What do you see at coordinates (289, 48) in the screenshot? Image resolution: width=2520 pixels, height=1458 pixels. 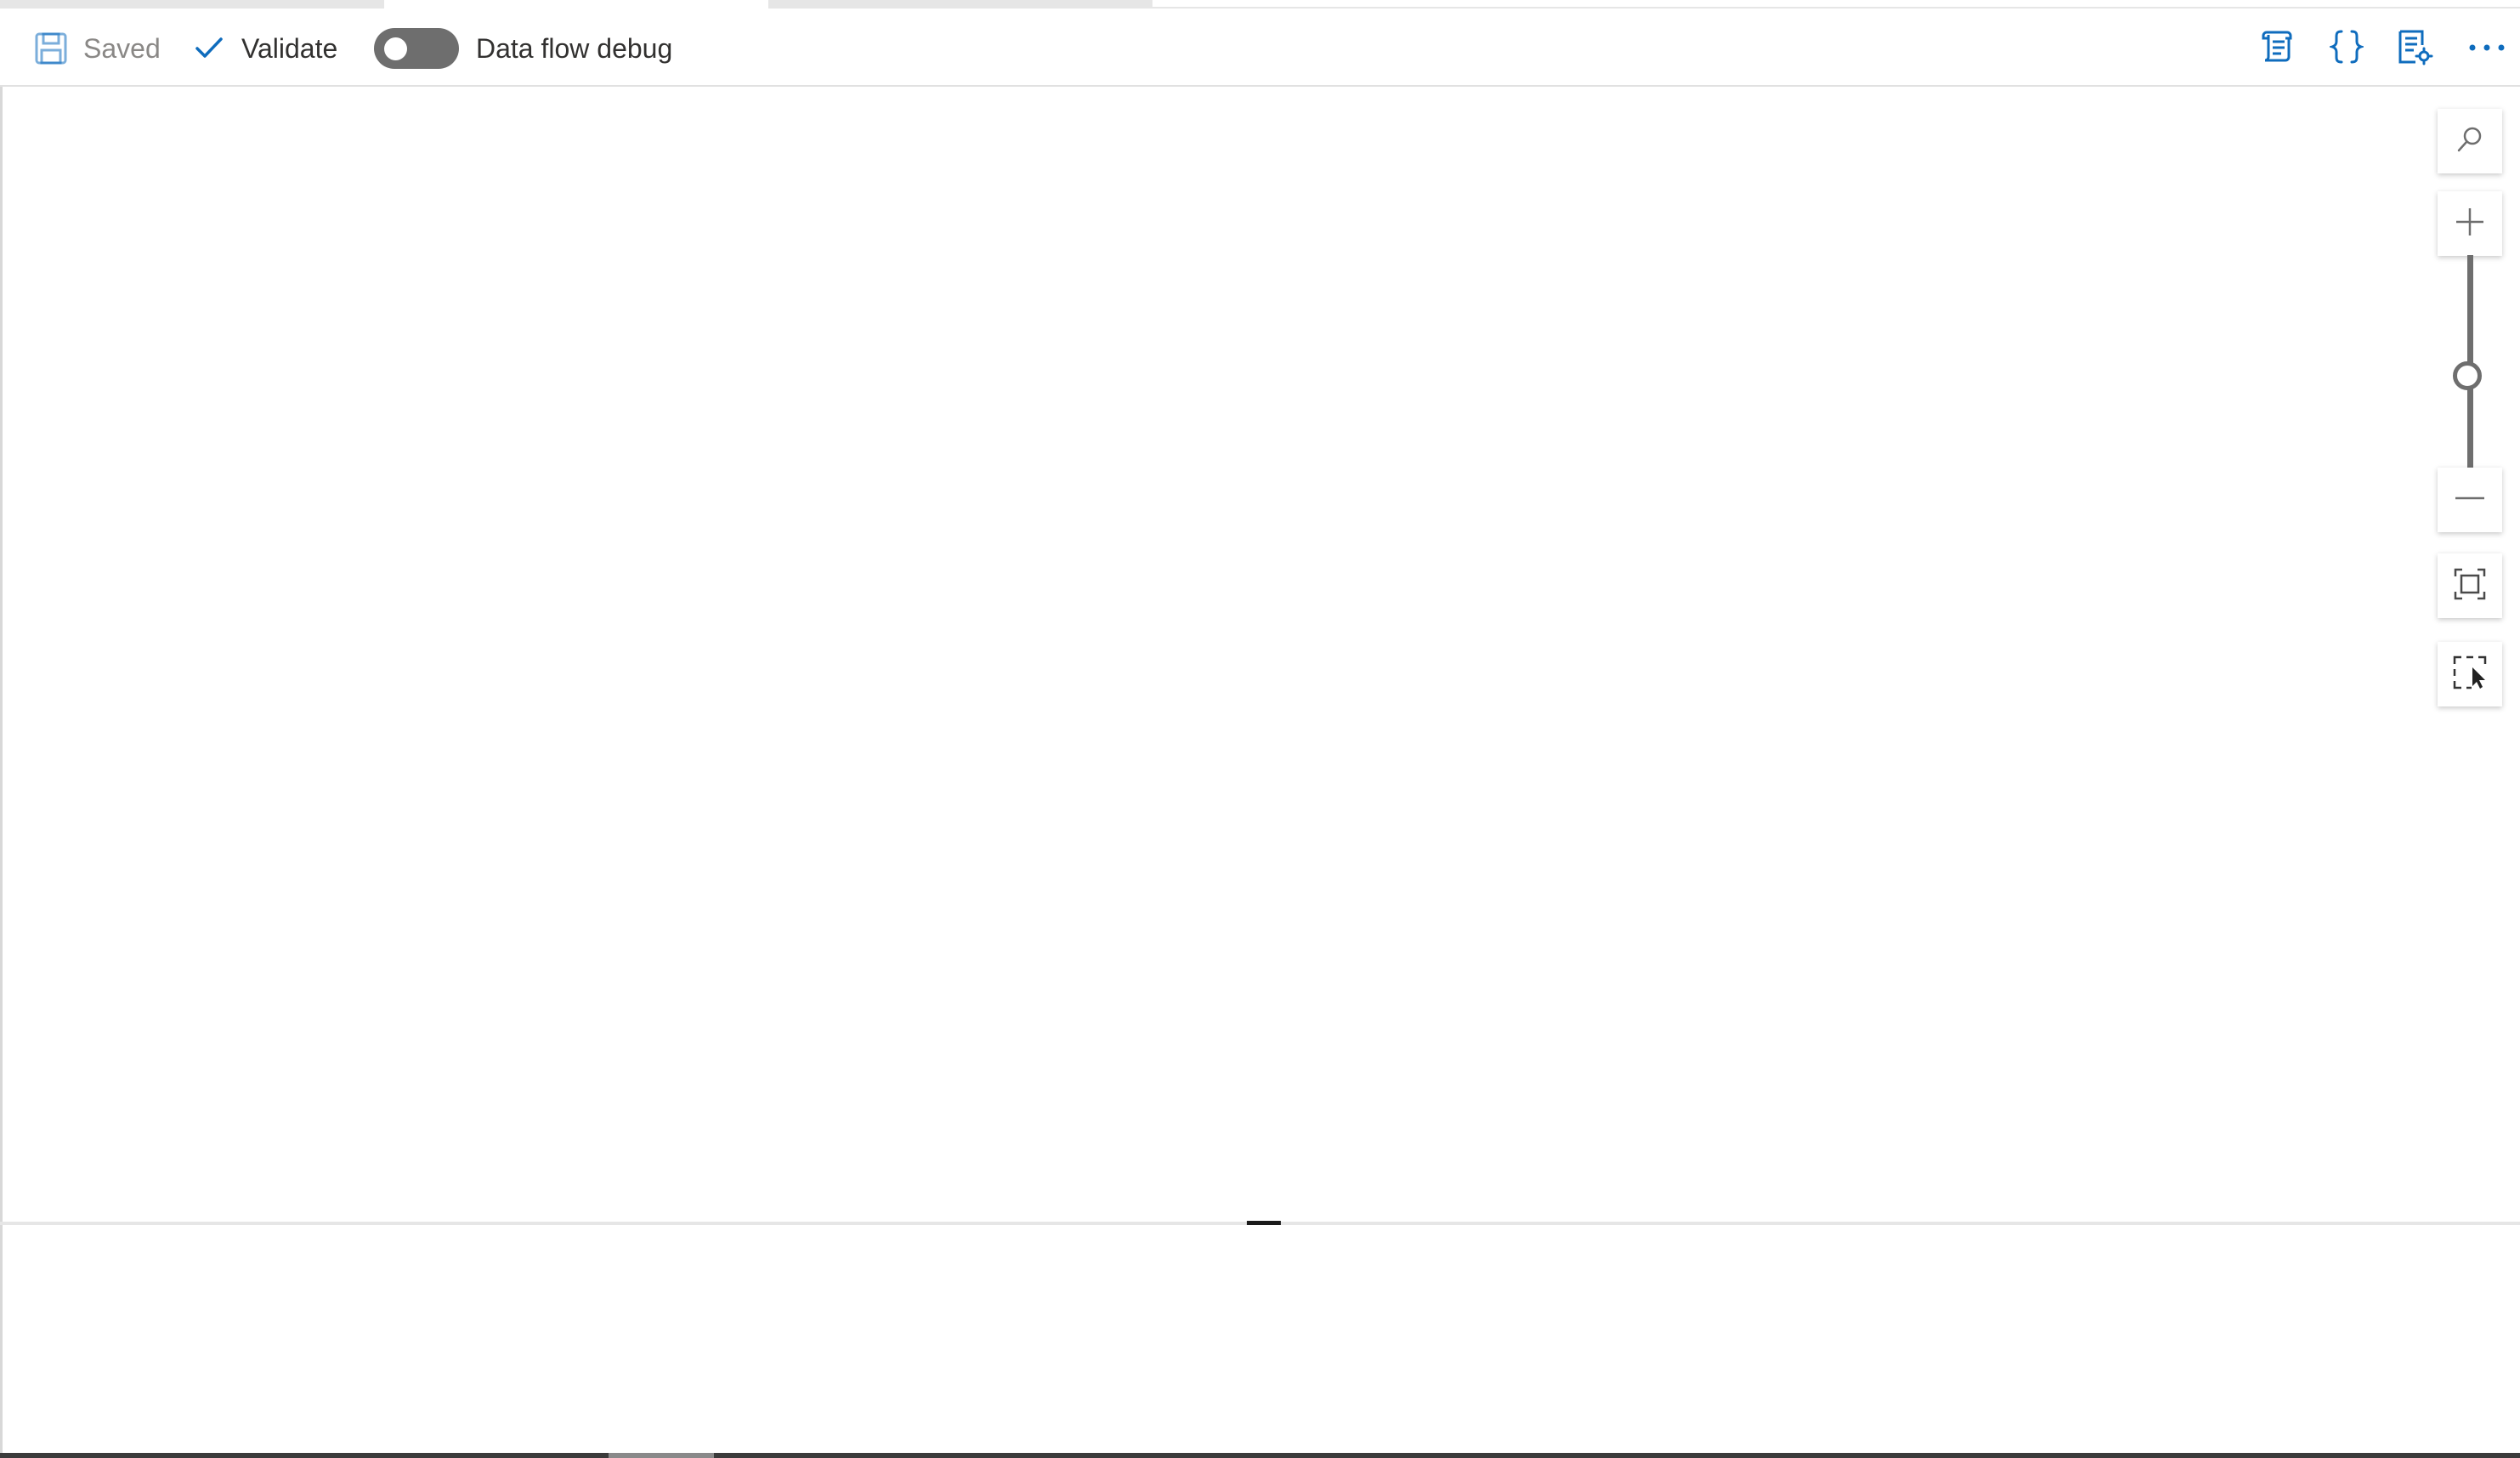 I see `validate-label: Validate` at bounding box center [289, 48].